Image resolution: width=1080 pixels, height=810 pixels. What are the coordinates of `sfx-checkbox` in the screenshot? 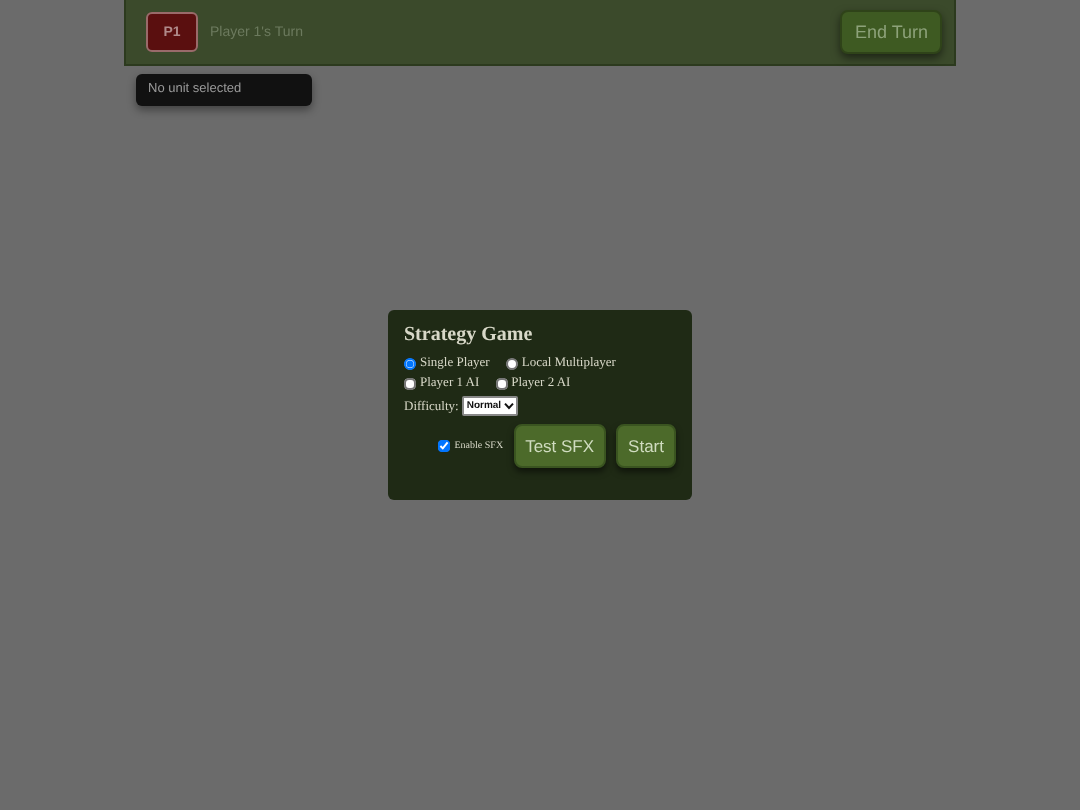 It's located at (444, 446).